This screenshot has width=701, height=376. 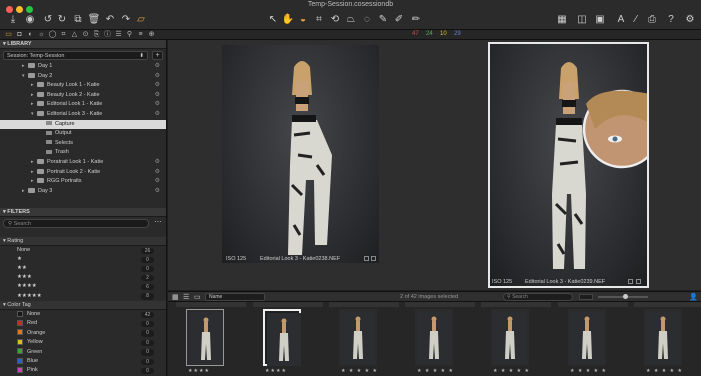 What do you see at coordinates (83, 334) in the screenshot?
I see `color-tag-row: Orange 0` at bounding box center [83, 334].